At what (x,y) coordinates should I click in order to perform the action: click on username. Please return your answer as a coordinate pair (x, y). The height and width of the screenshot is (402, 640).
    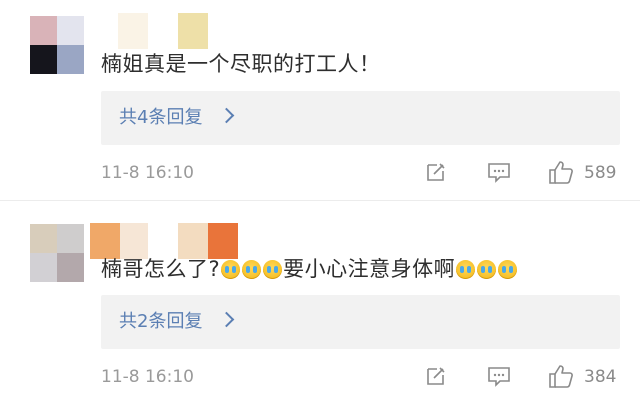
    Looking at the image, I should click on (178, 31).